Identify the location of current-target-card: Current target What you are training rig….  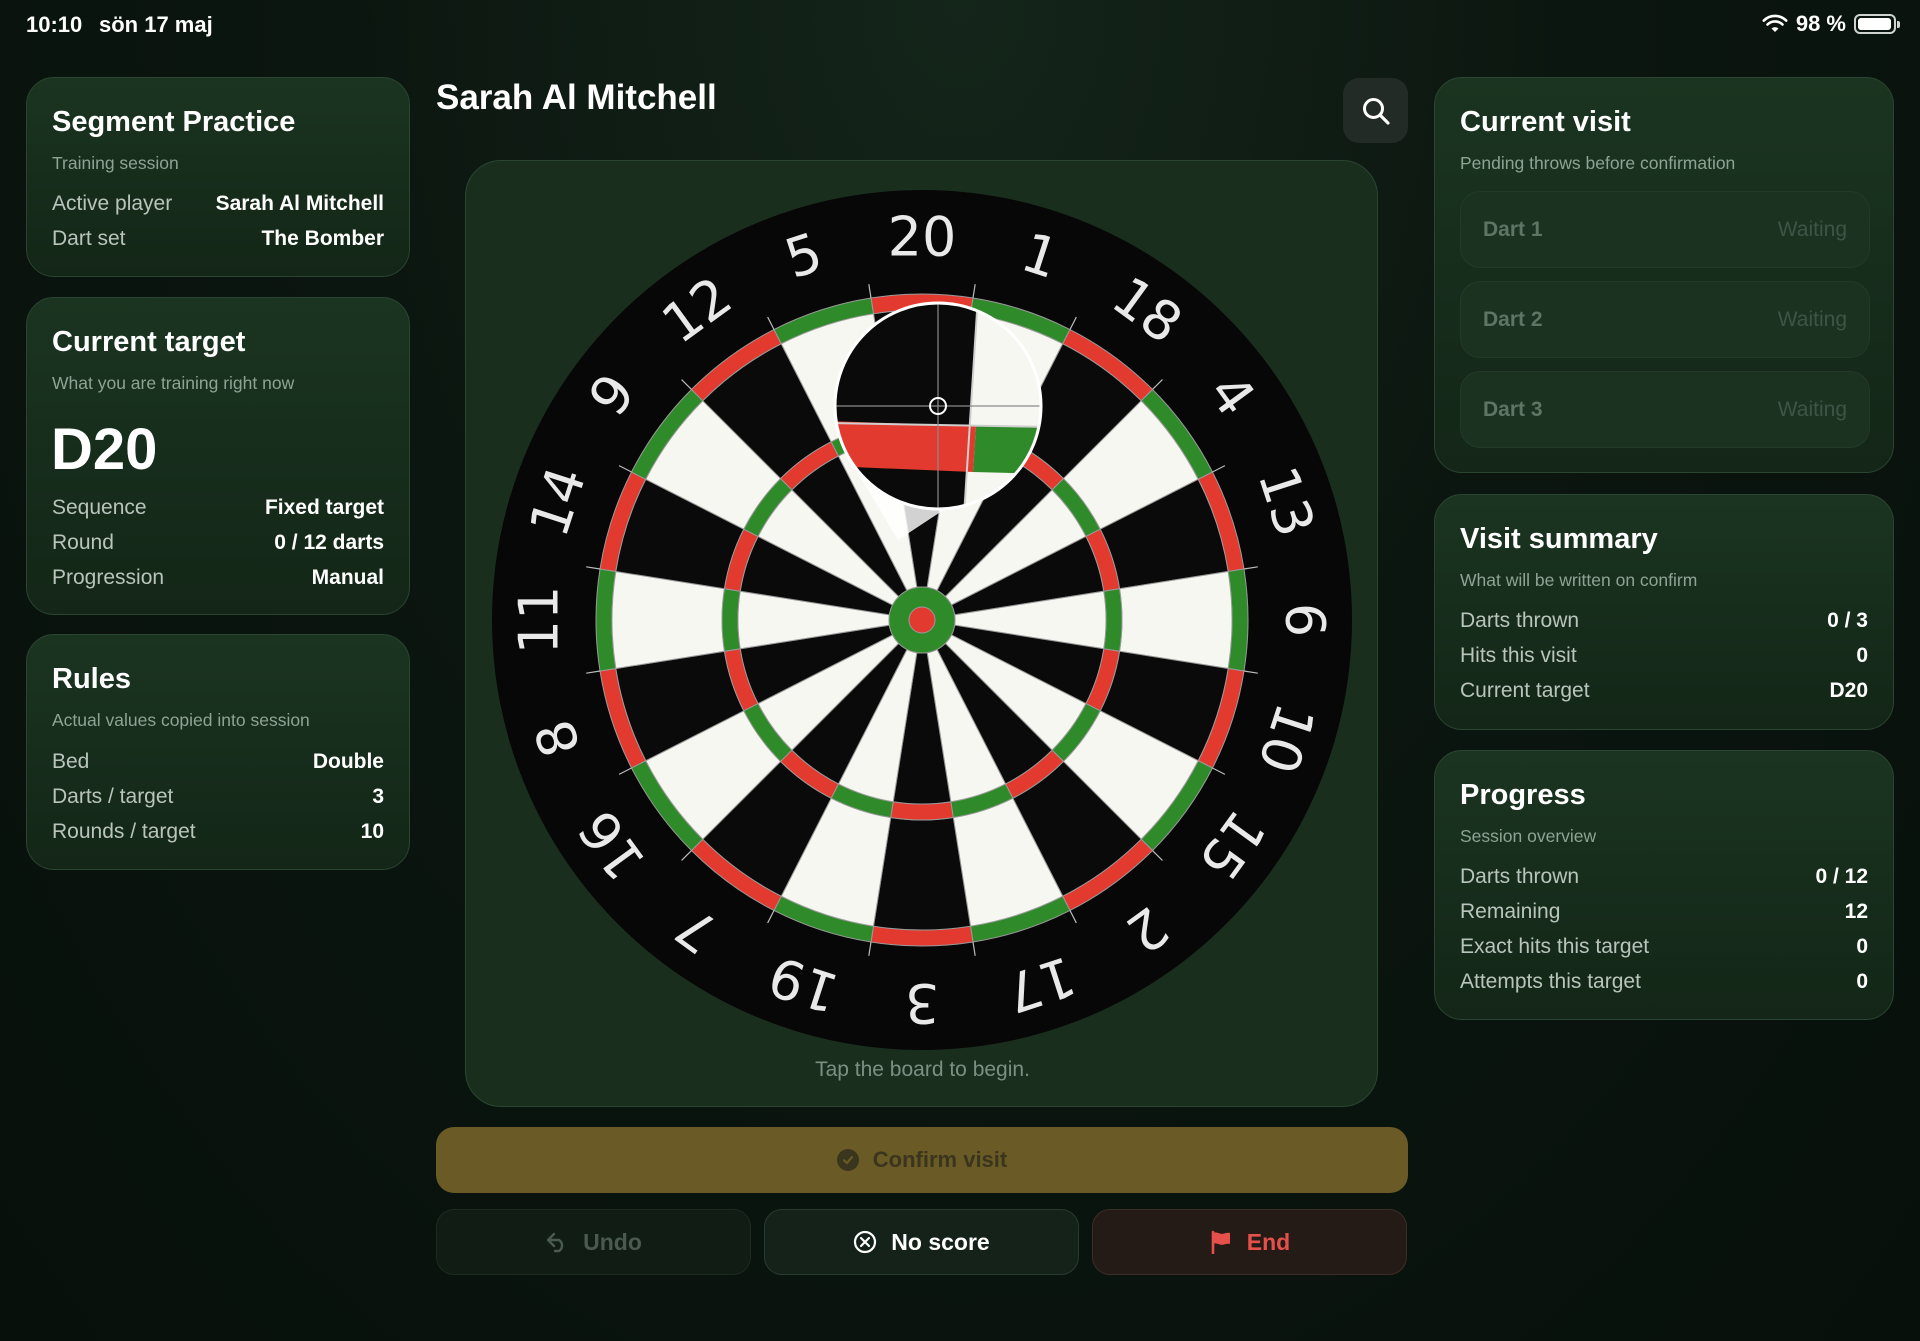
(218, 456).